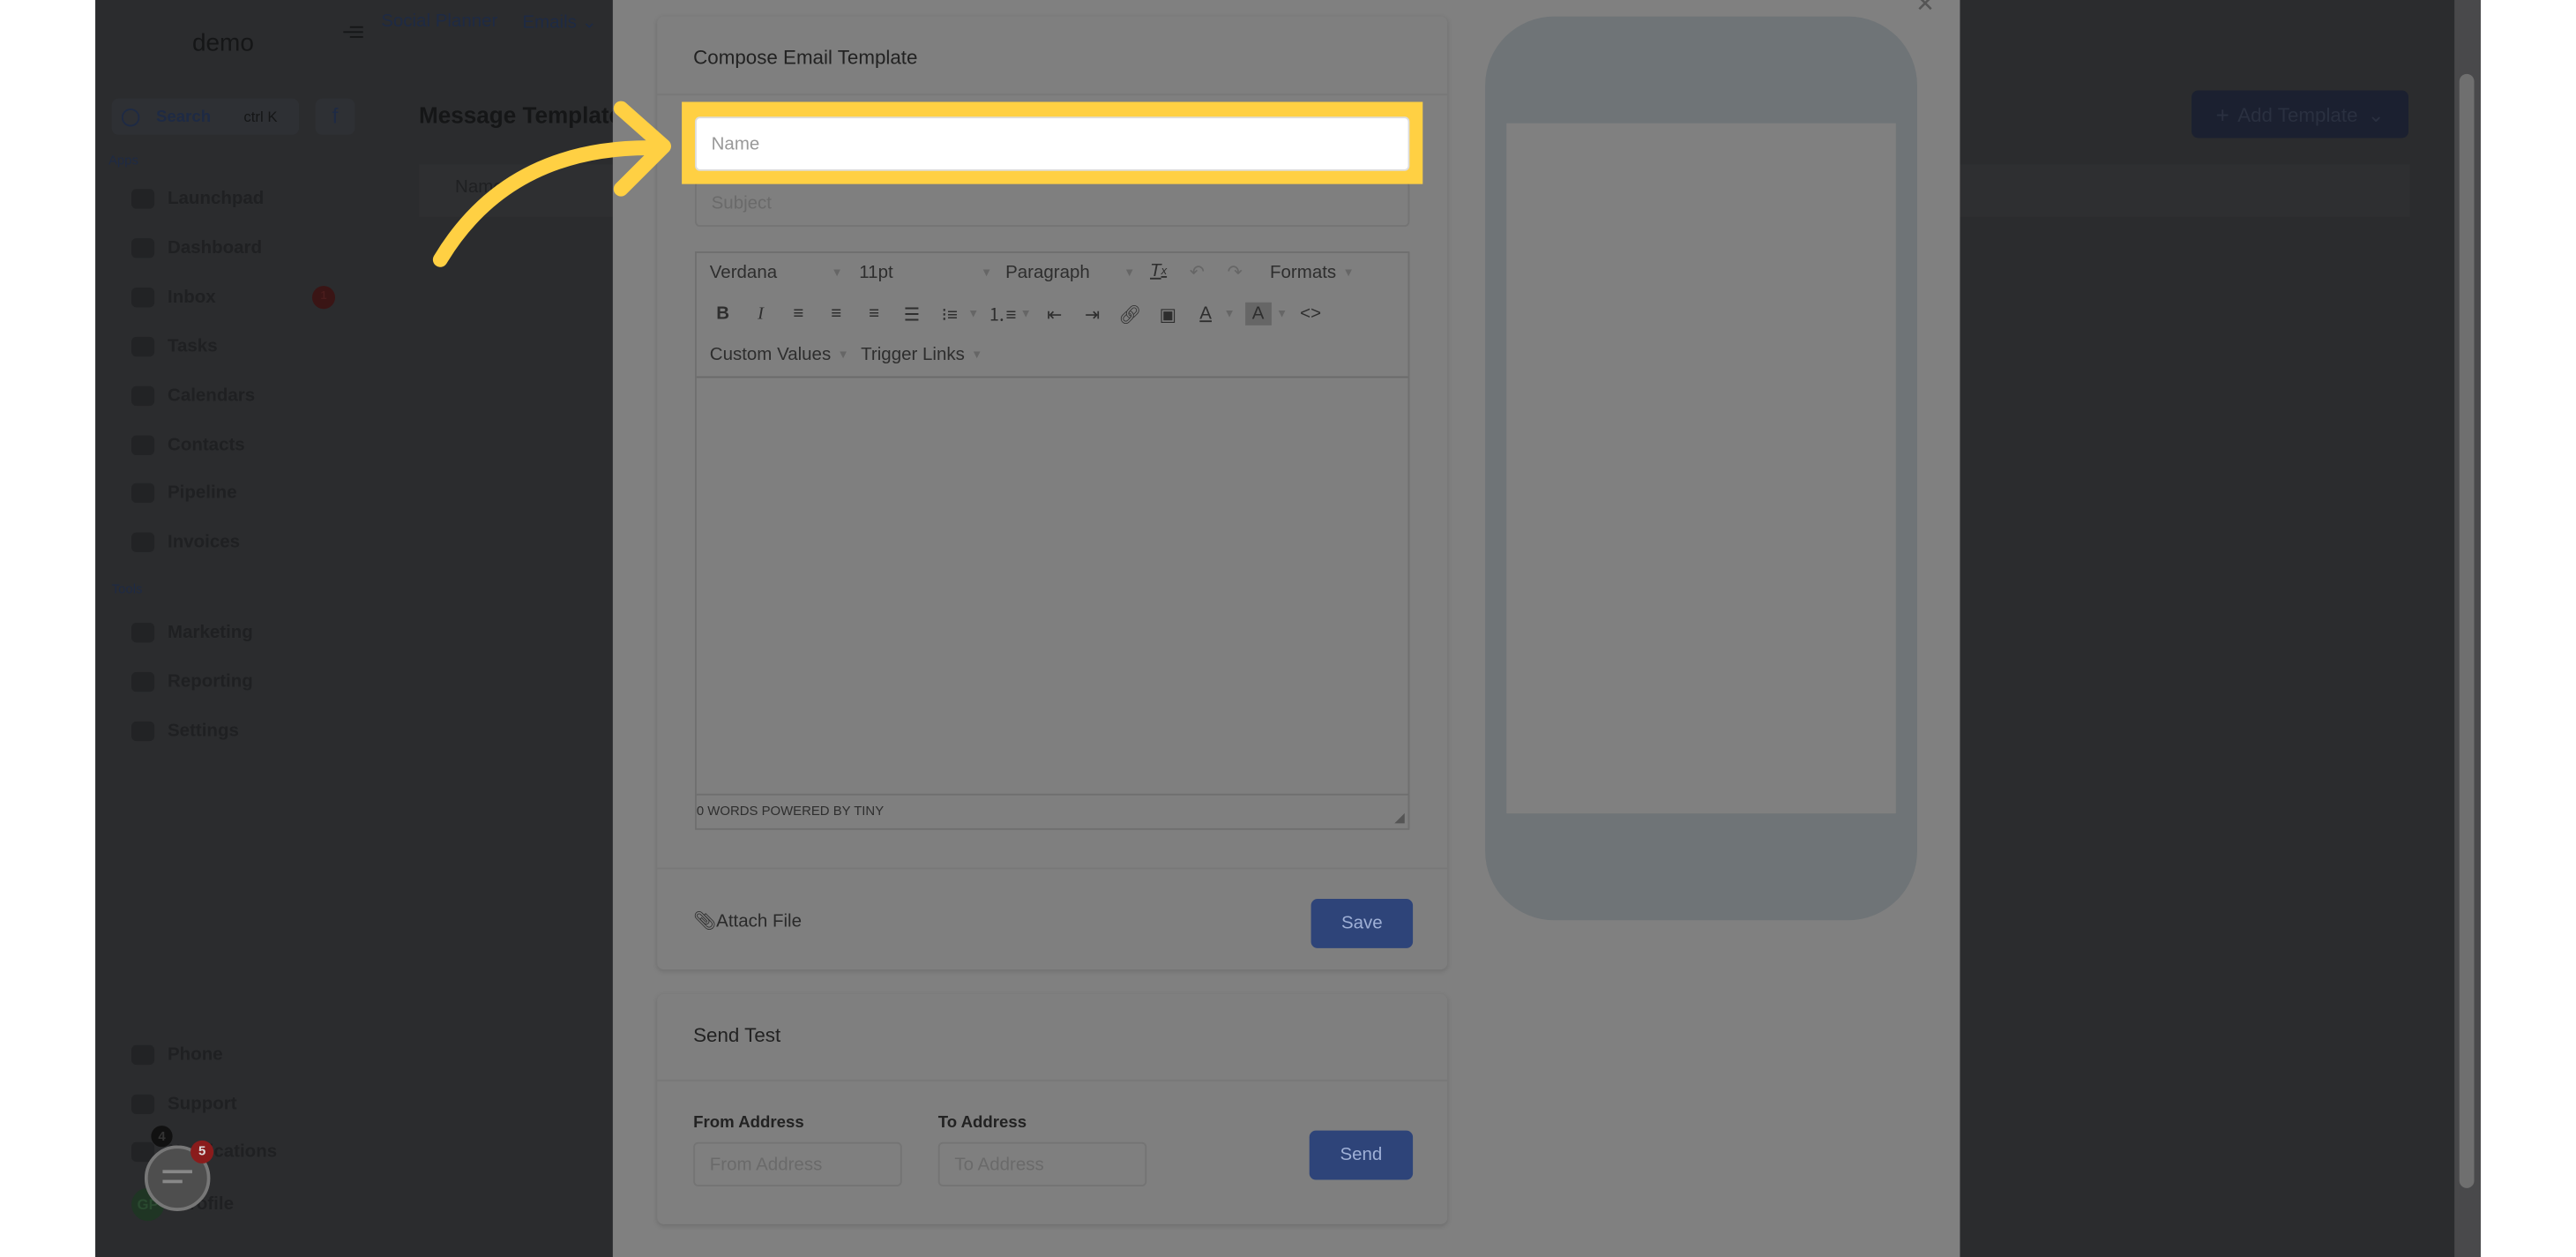 The height and width of the screenshot is (1257, 2576). Describe the element at coordinates (548, 204) in the screenshot. I see `arrow-shaft` at that location.